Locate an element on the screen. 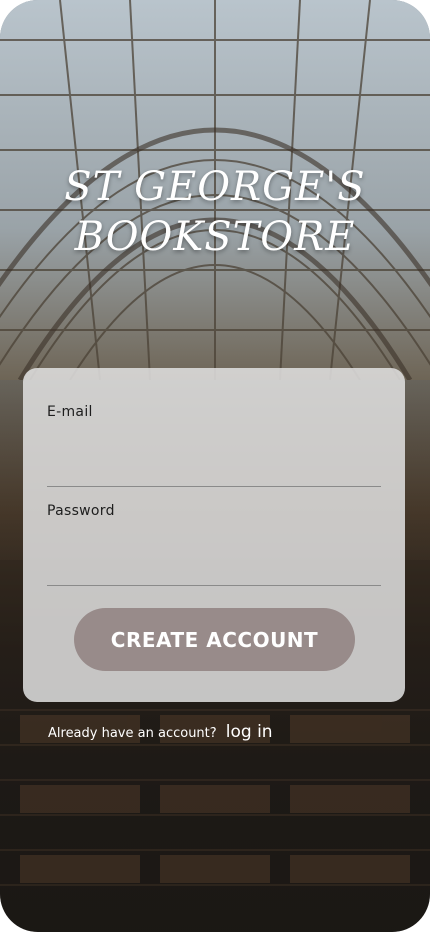 The image size is (430, 932). email-label: E-mail is located at coordinates (70, 412).